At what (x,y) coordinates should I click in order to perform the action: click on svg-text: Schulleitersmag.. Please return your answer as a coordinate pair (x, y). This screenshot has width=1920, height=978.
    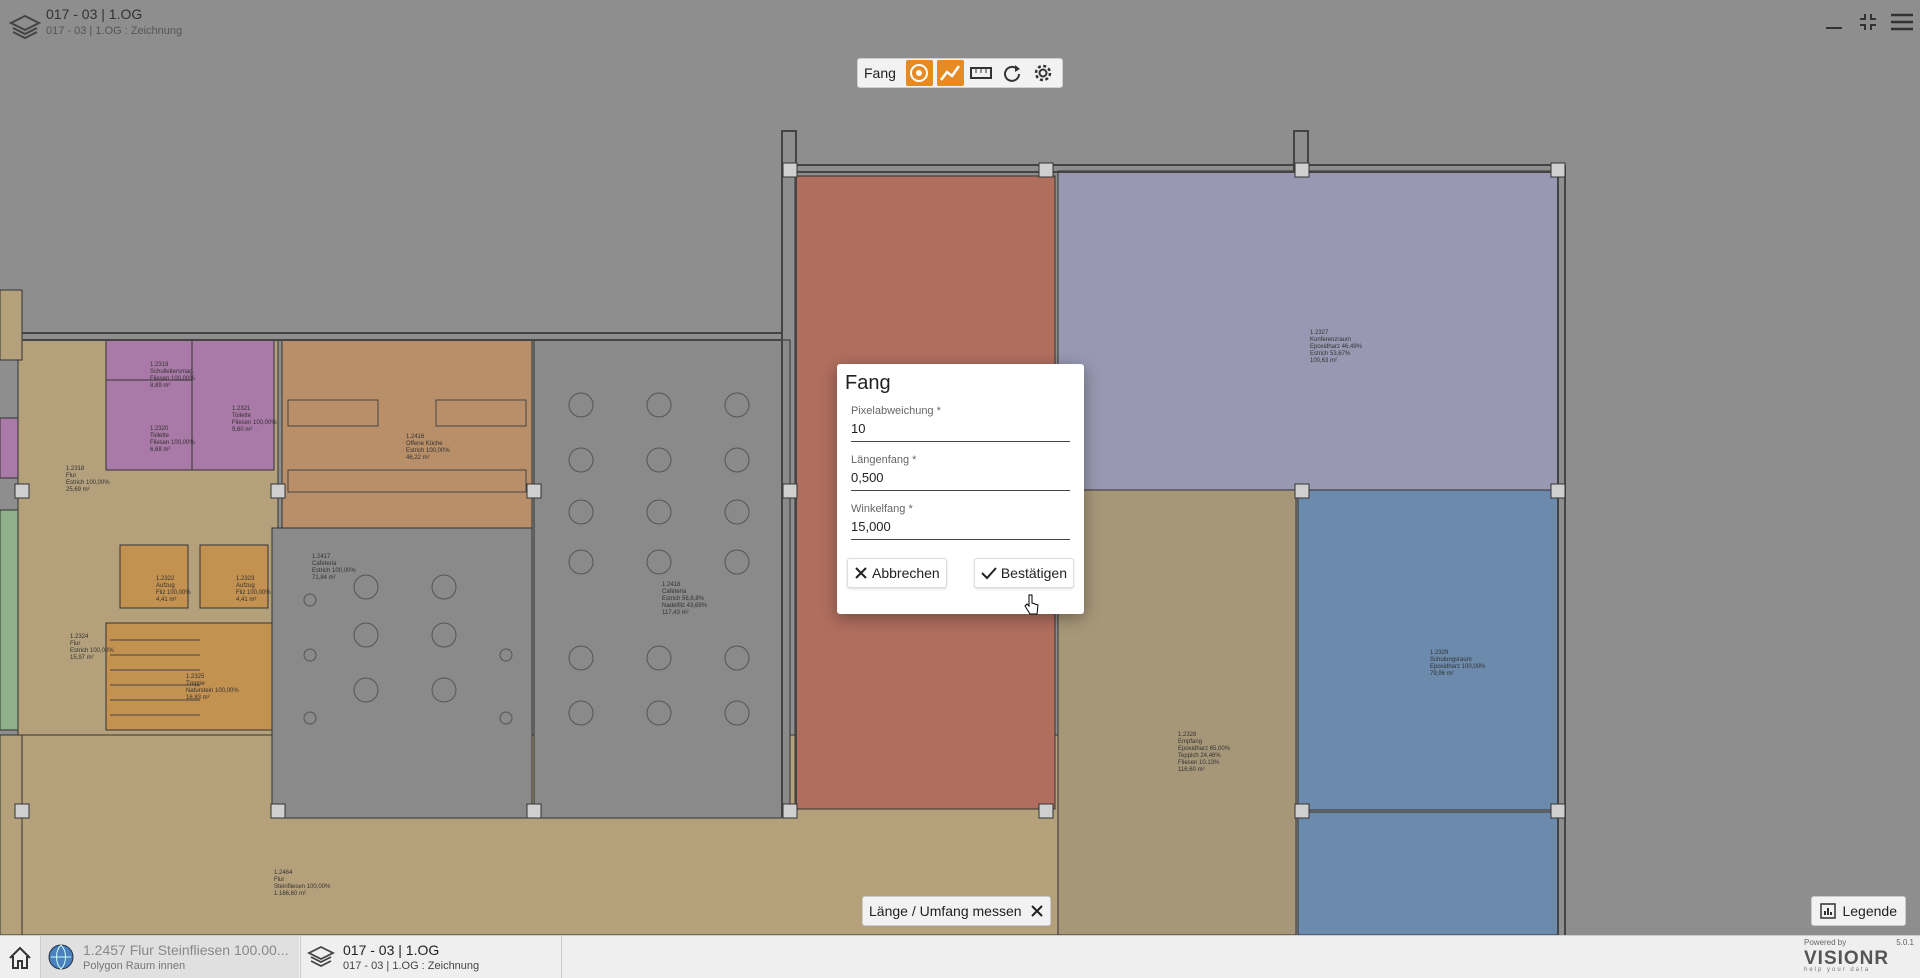
    Looking at the image, I should click on (172, 372).